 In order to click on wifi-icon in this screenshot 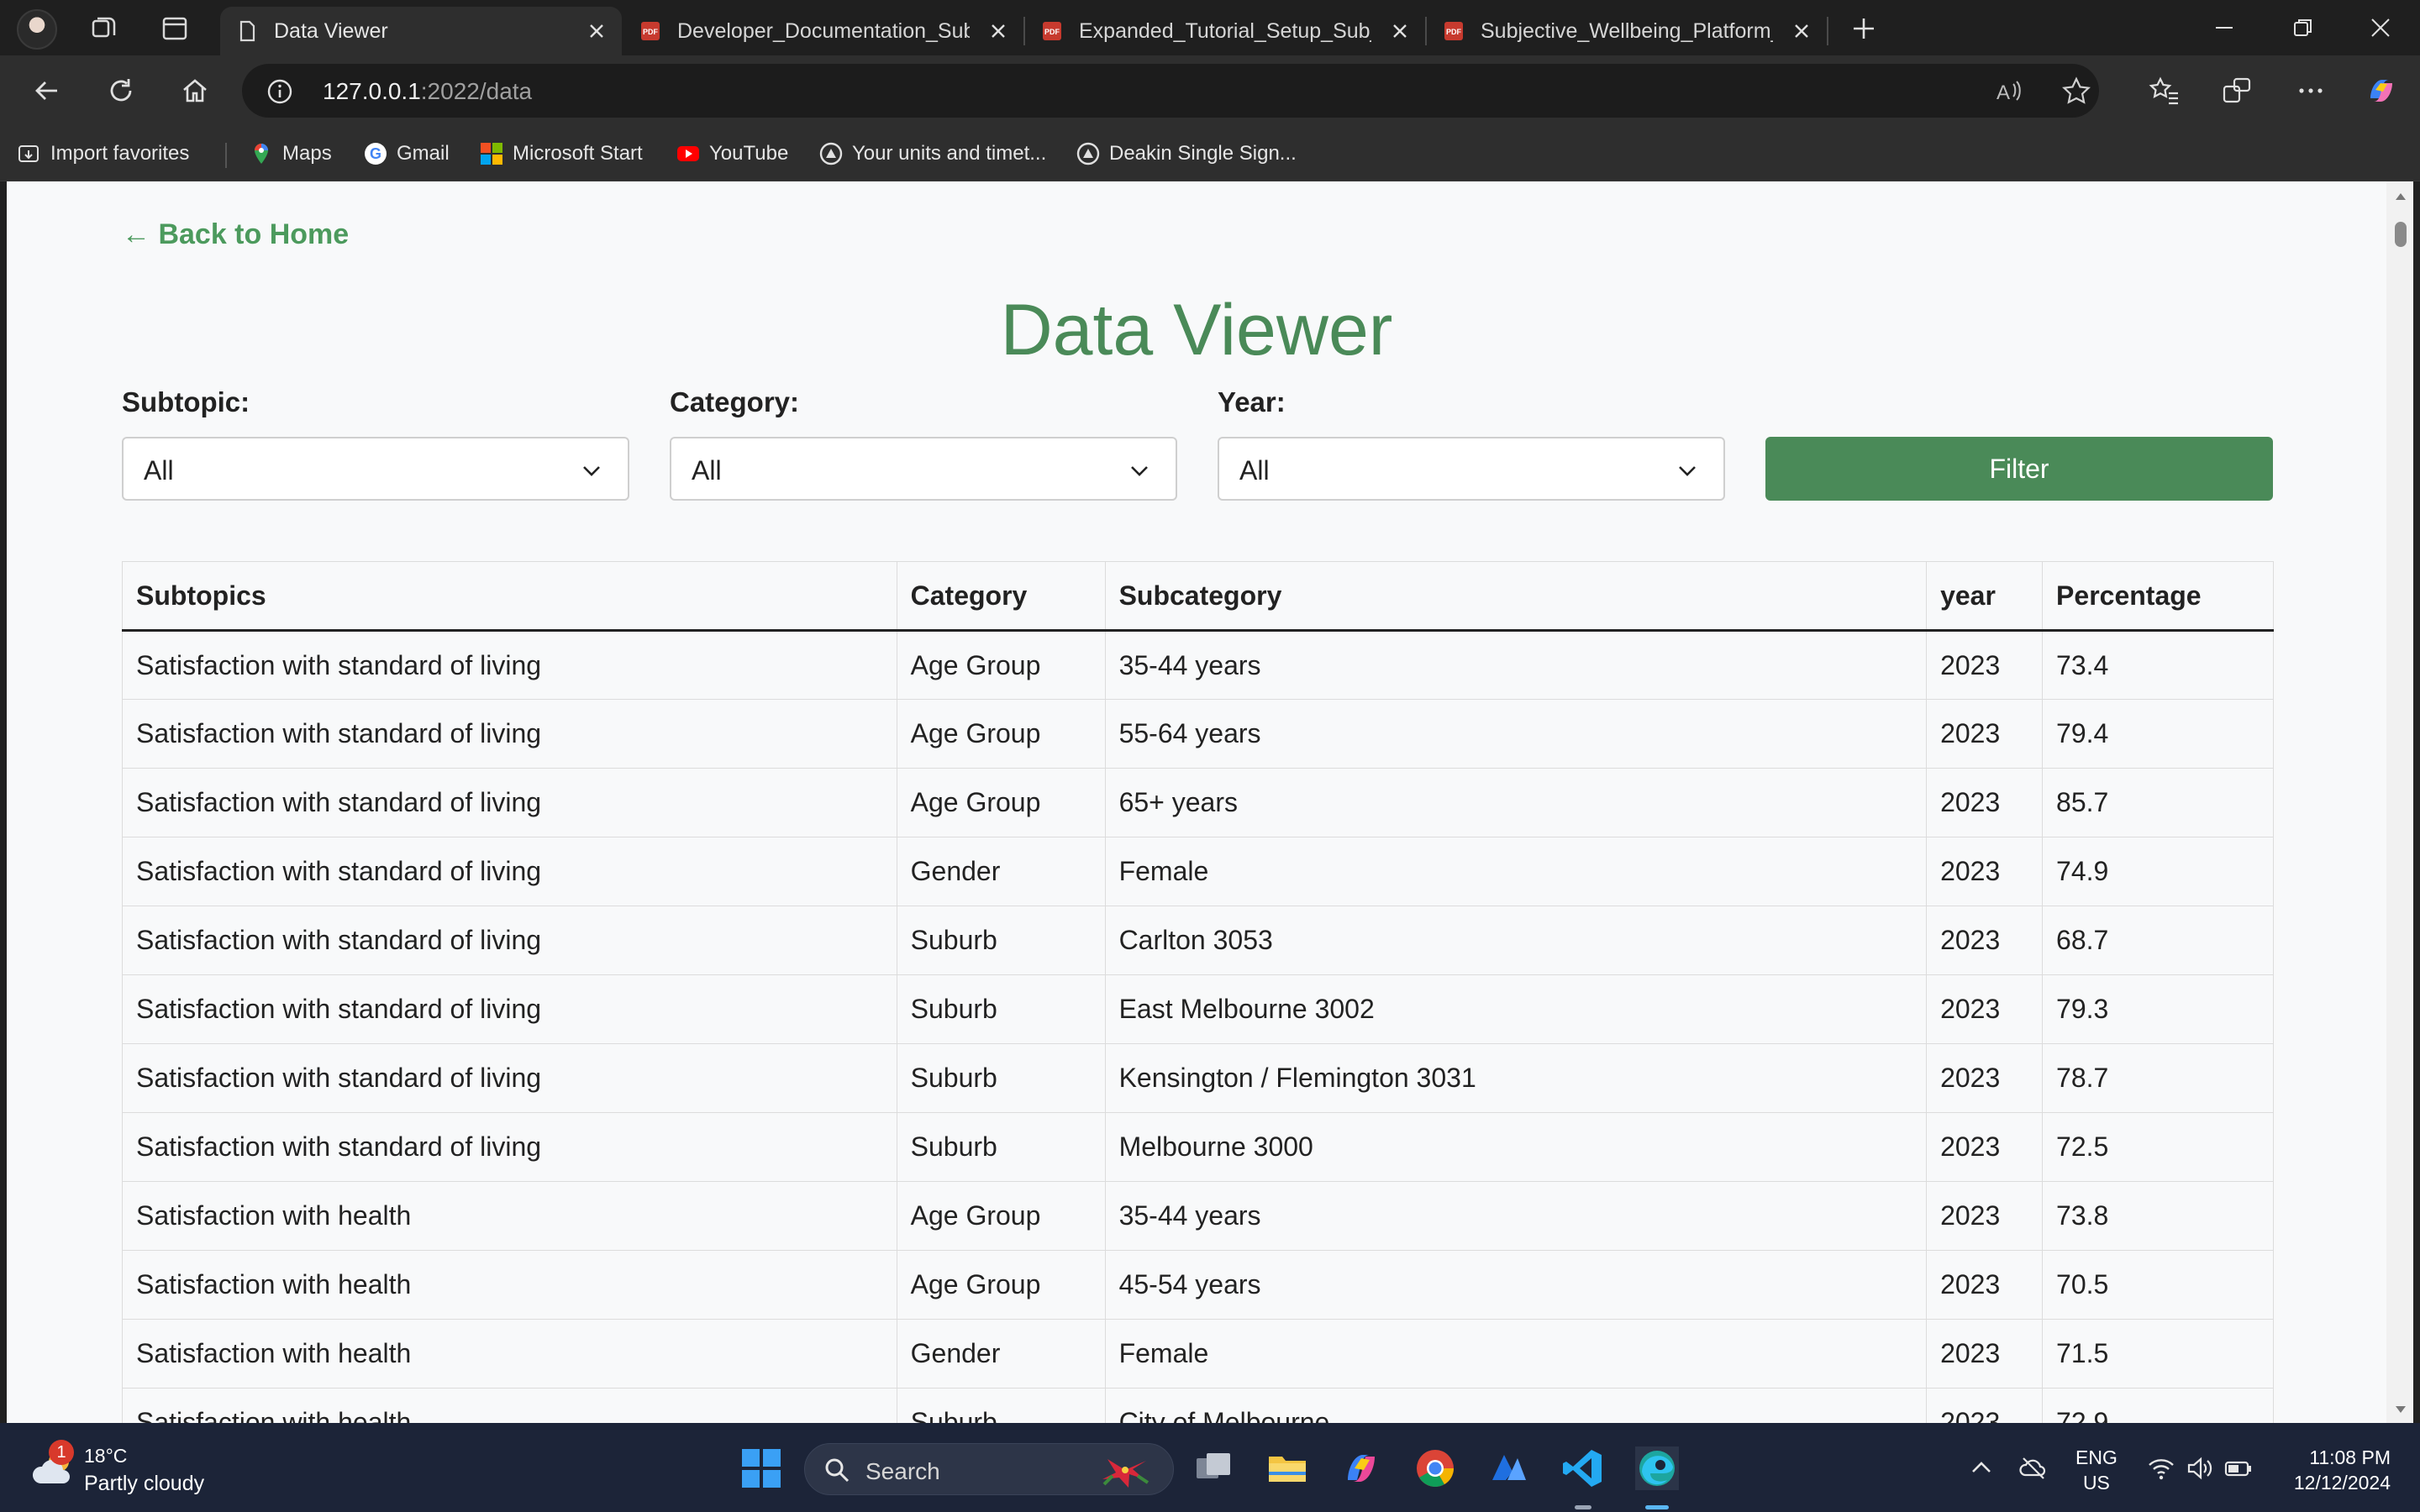, I will do `click(2161, 1468)`.